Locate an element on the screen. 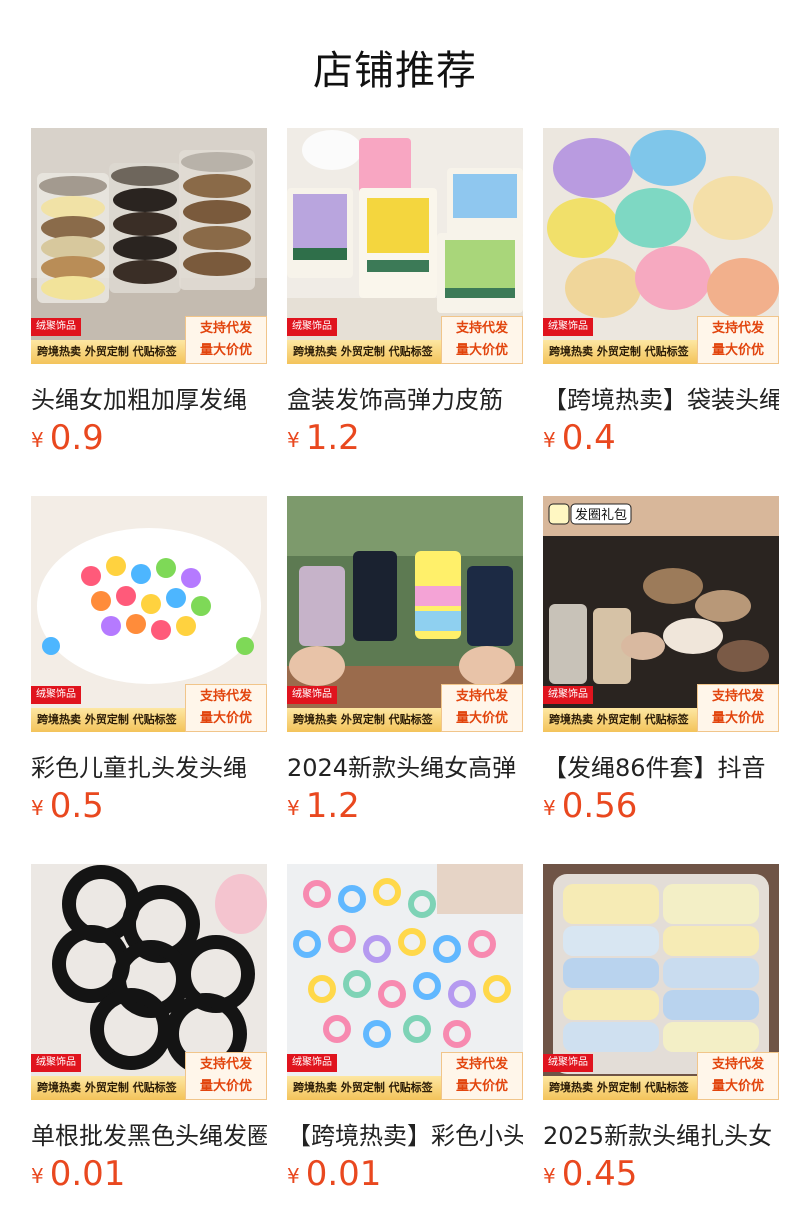 This screenshot has height=1232, width=790. product-price: ¥0.9 is located at coordinates (67, 438).